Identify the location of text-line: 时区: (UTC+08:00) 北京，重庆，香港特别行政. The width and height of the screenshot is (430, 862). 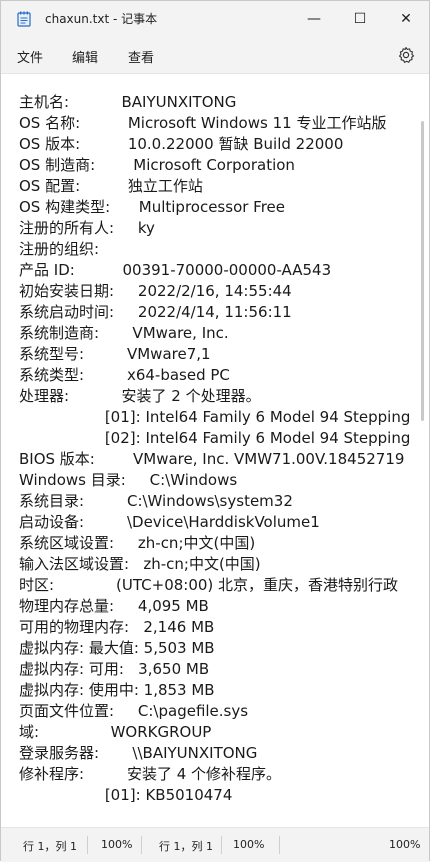
(209, 585).